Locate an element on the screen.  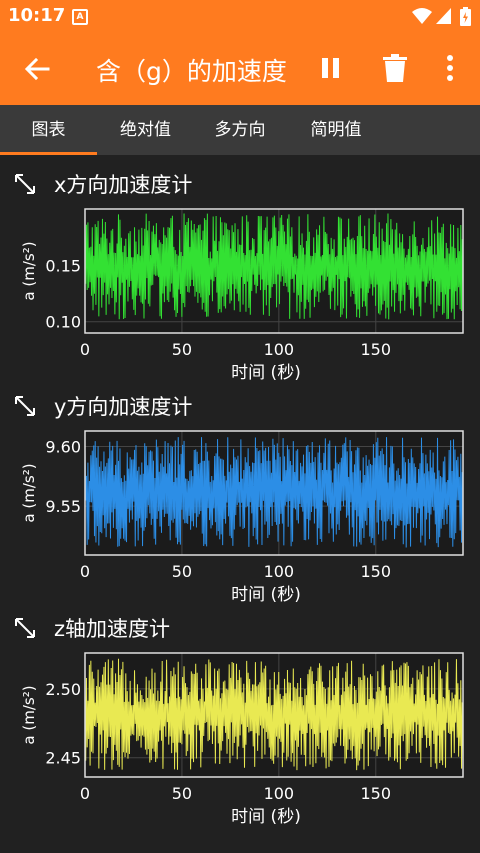
tab-absolute: 绝对值 is located at coordinates (145, 130).